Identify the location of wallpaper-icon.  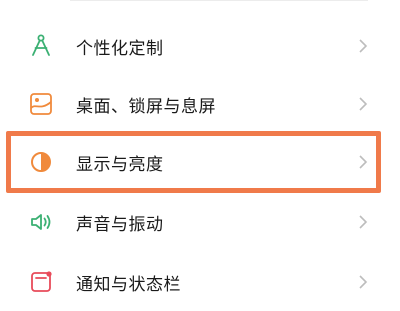
(41, 104).